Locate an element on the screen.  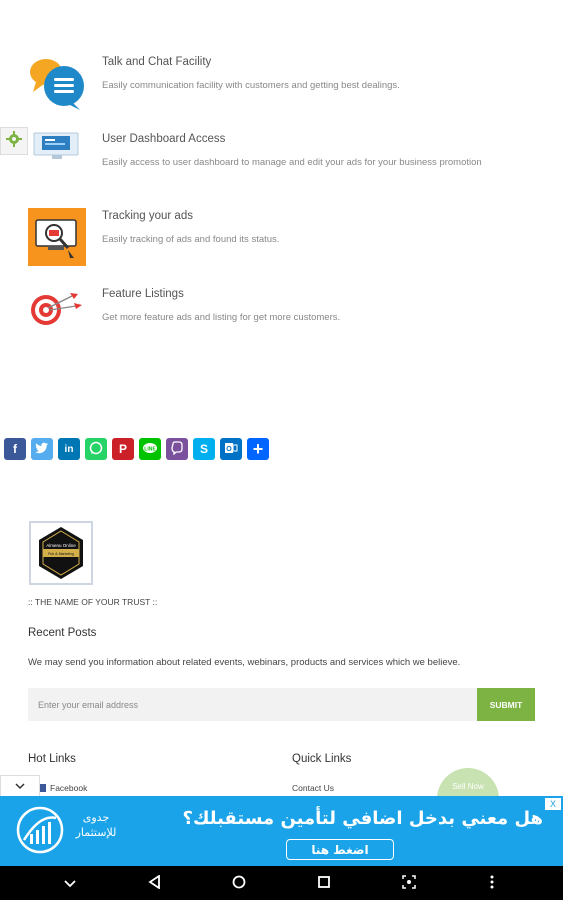
gear-icon is located at coordinates (14, 141).